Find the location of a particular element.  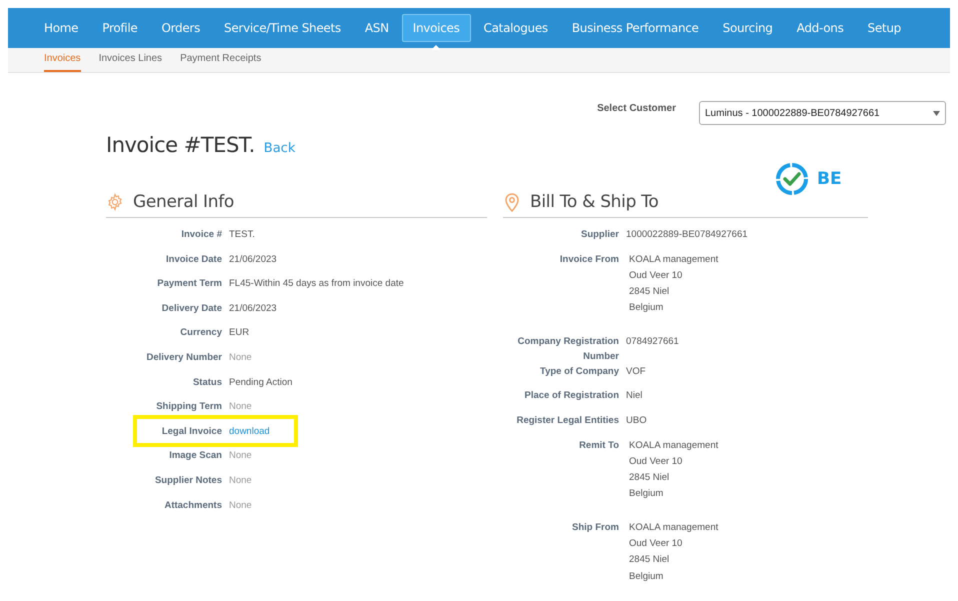

select-customer-label: Select Customer is located at coordinates (636, 108).